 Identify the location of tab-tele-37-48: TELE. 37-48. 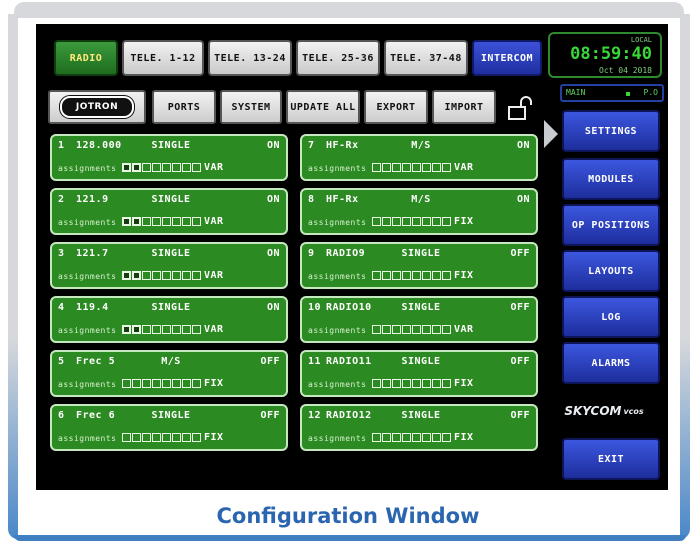
(426, 58).